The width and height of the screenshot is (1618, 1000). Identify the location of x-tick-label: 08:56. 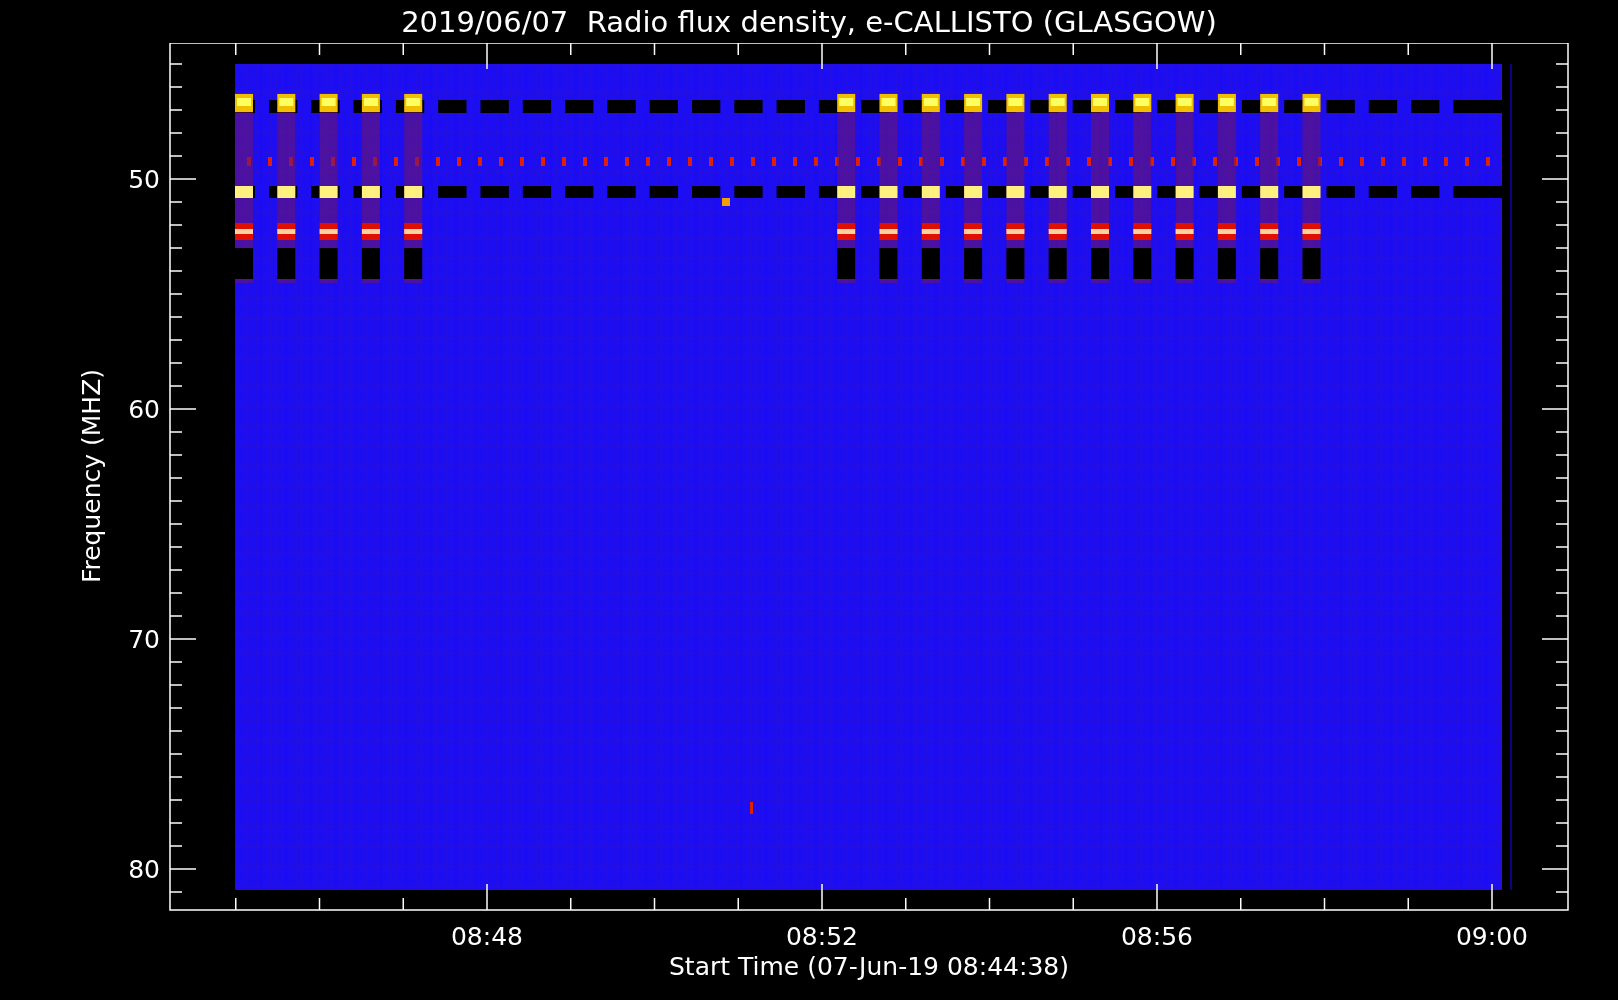
(1157, 936).